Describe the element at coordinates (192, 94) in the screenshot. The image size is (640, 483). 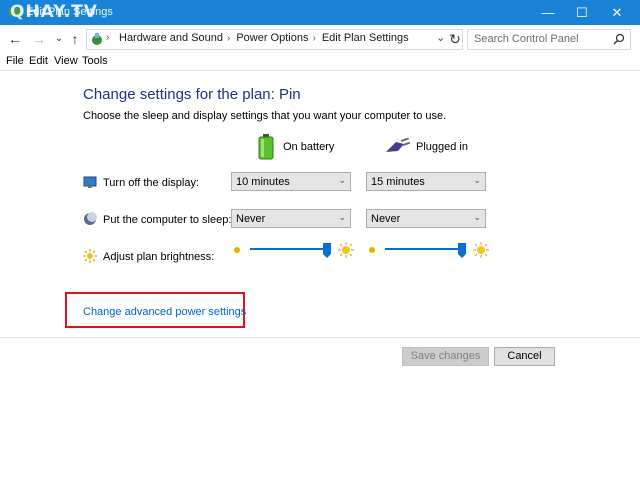
I see `page-title: Change settings for the plan: Pin` at that location.